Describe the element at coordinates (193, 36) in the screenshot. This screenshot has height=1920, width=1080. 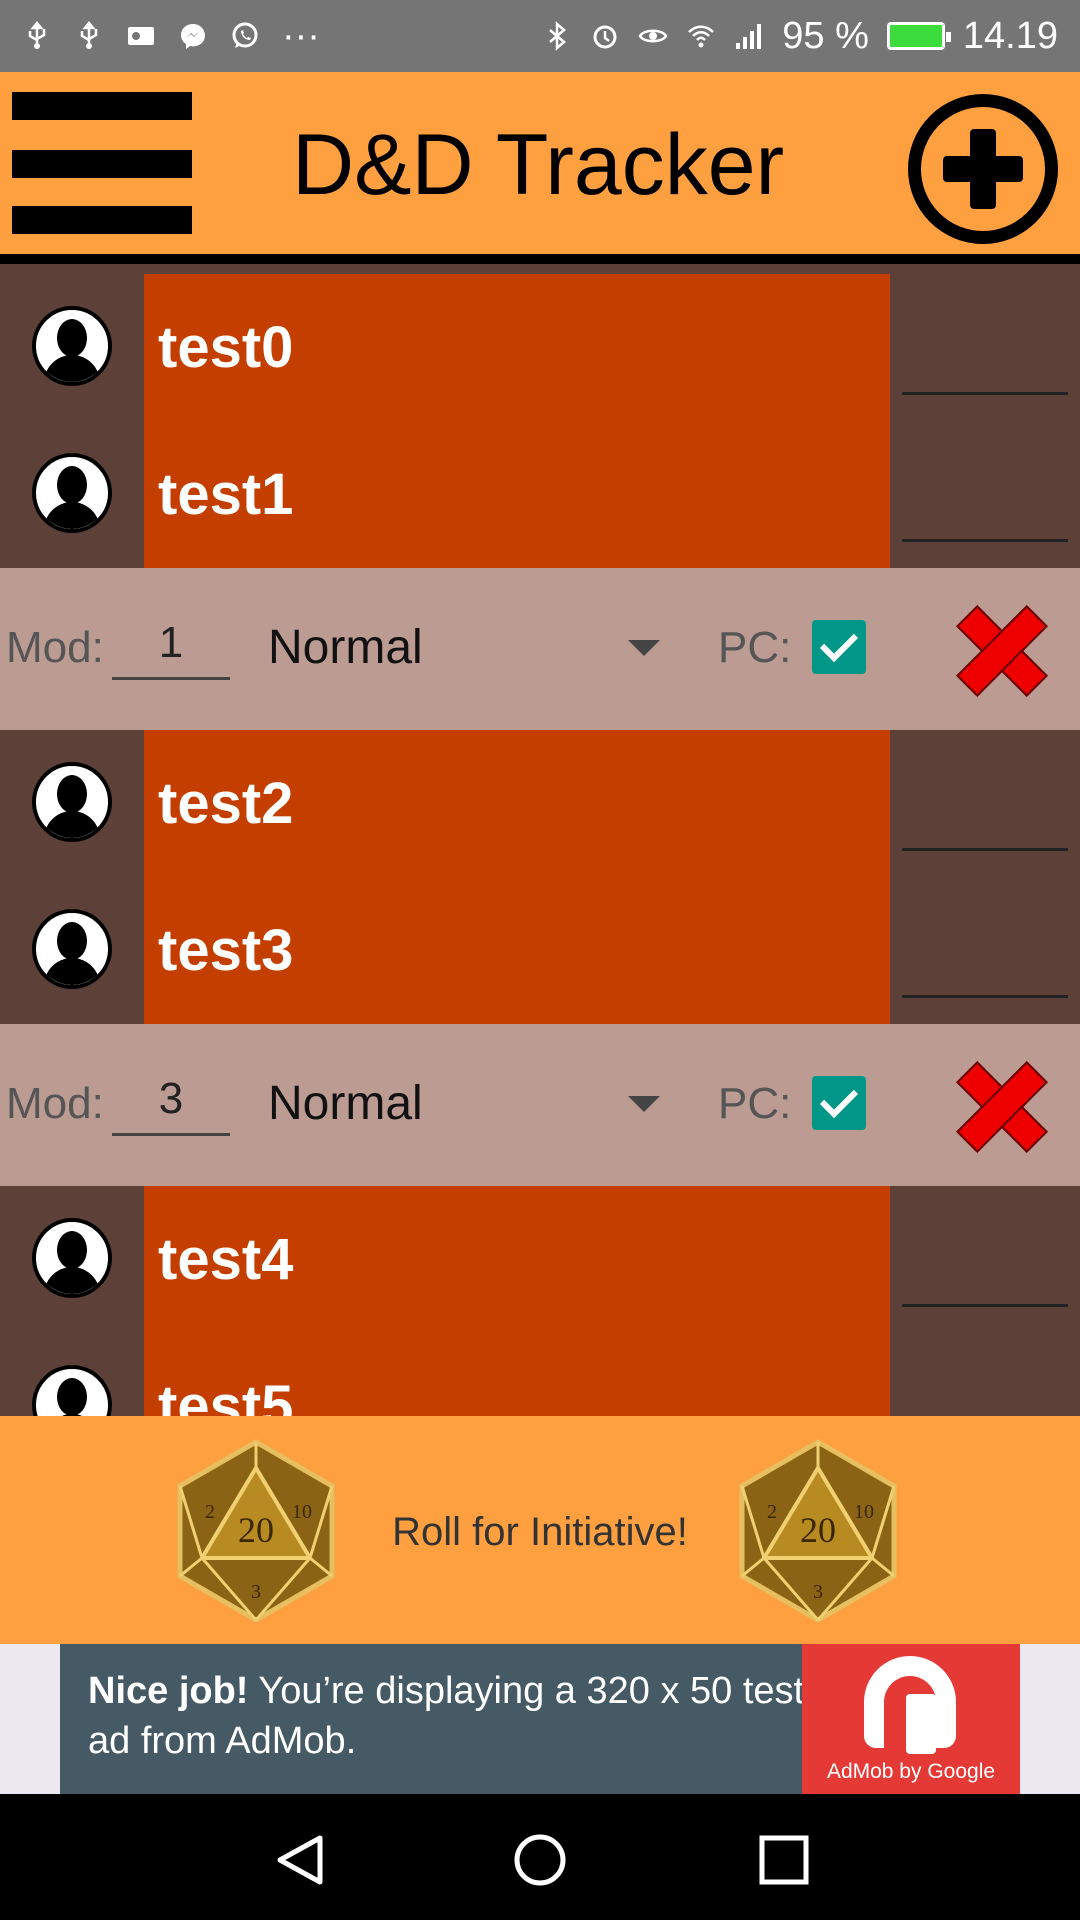
I see `messenger-icon` at that location.